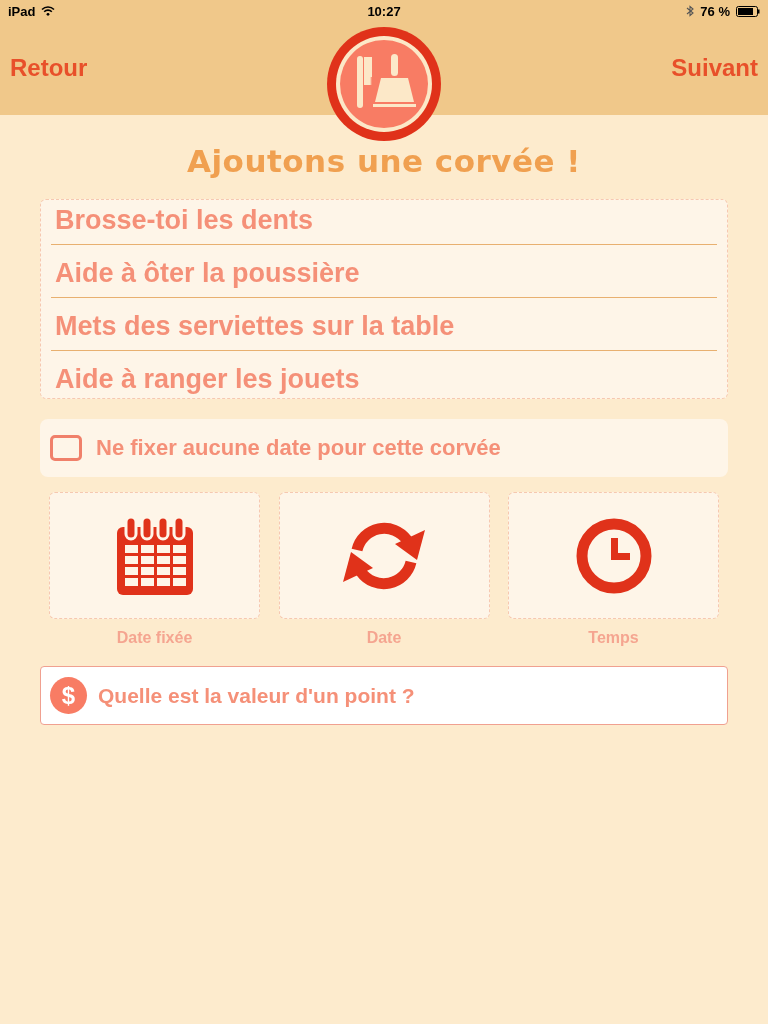  I want to click on clock-icon, so click(613, 555).